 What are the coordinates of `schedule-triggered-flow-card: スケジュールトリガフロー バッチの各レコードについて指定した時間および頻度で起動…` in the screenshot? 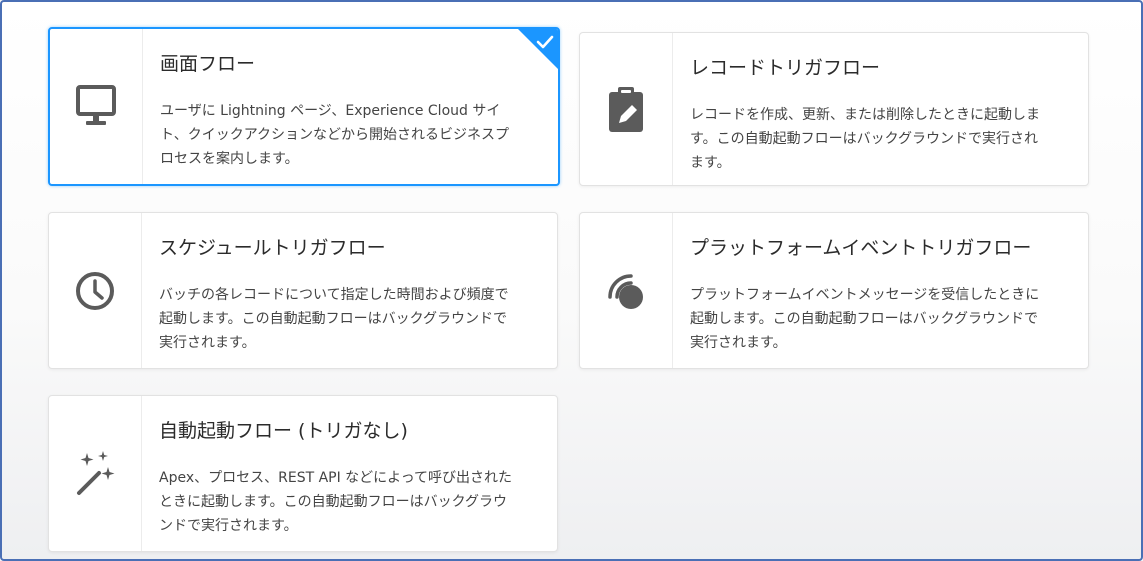 It's located at (303, 290).